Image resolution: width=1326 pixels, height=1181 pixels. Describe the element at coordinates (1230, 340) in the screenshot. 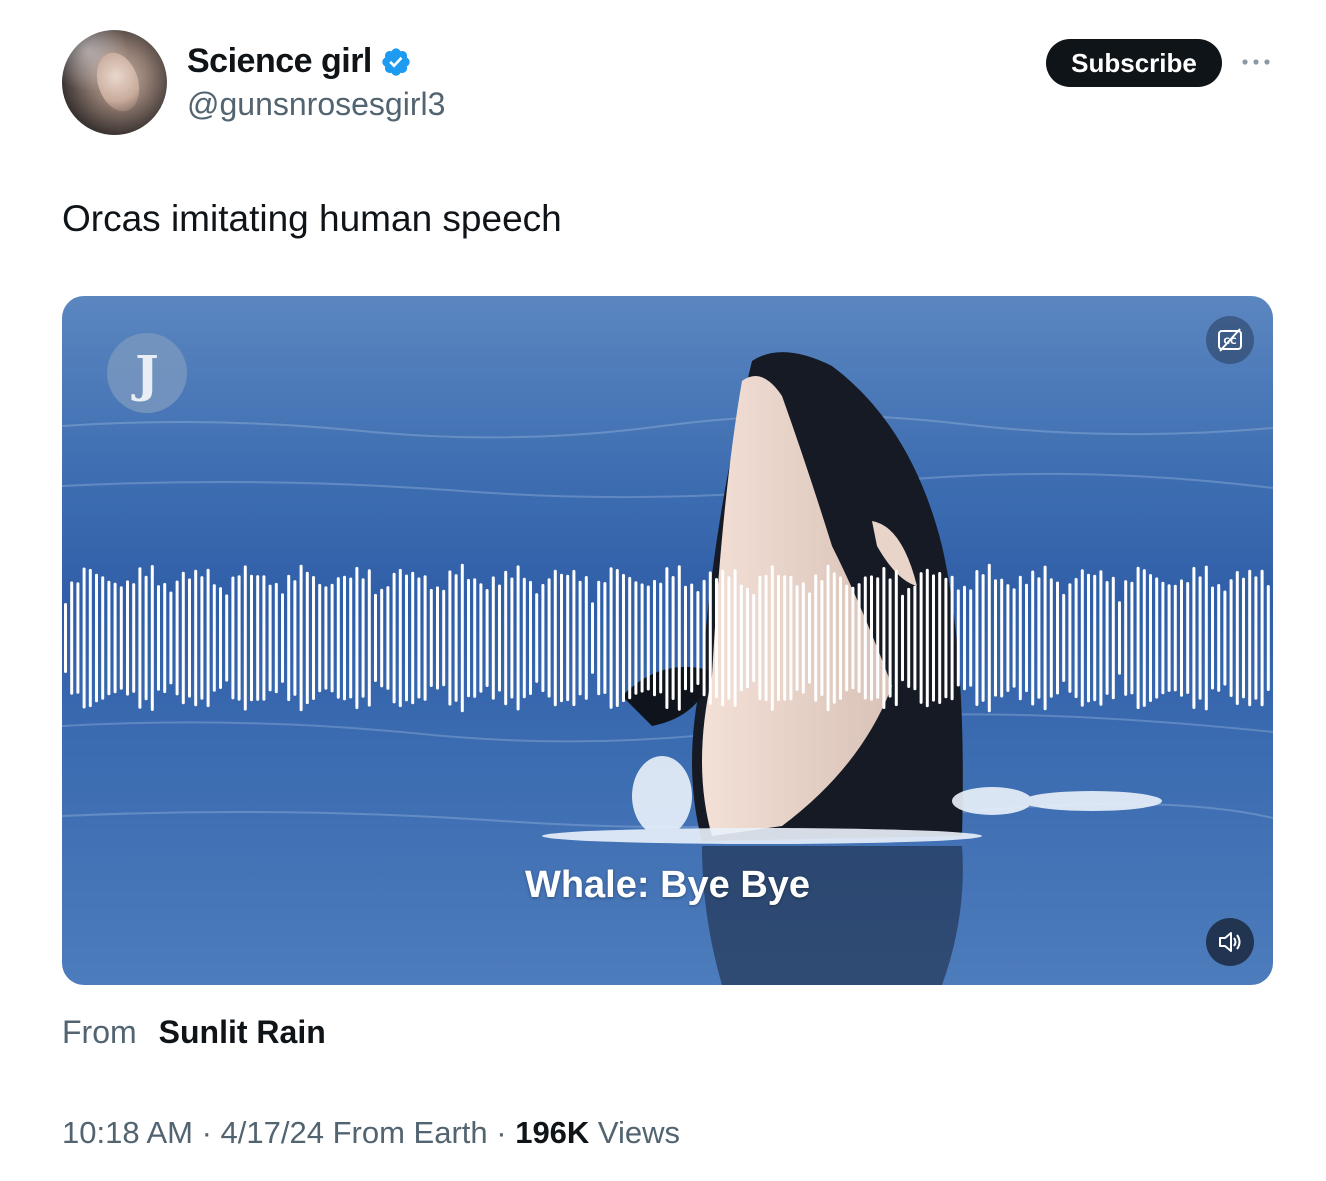

I see `closed-captions-off-icon: CC` at that location.